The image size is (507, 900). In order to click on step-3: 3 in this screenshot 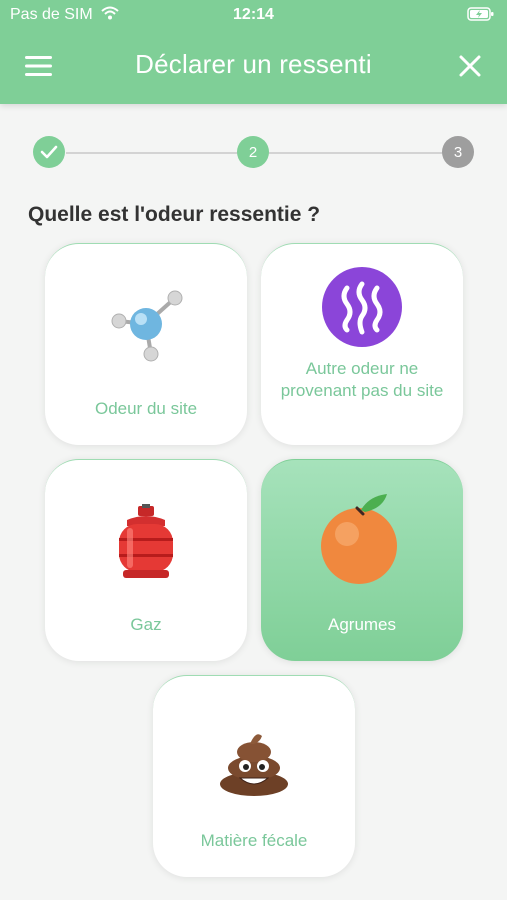, I will do `click(458, 152)`.